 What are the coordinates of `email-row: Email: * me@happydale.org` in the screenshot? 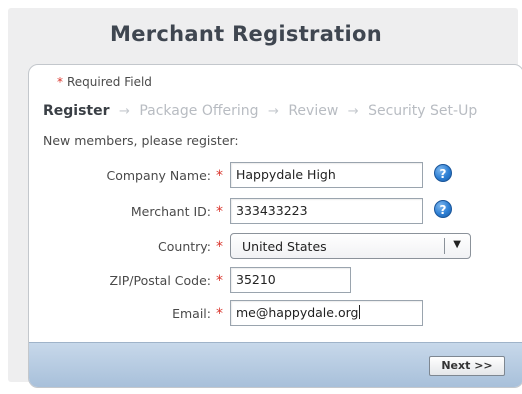 It's located at (275, 314).